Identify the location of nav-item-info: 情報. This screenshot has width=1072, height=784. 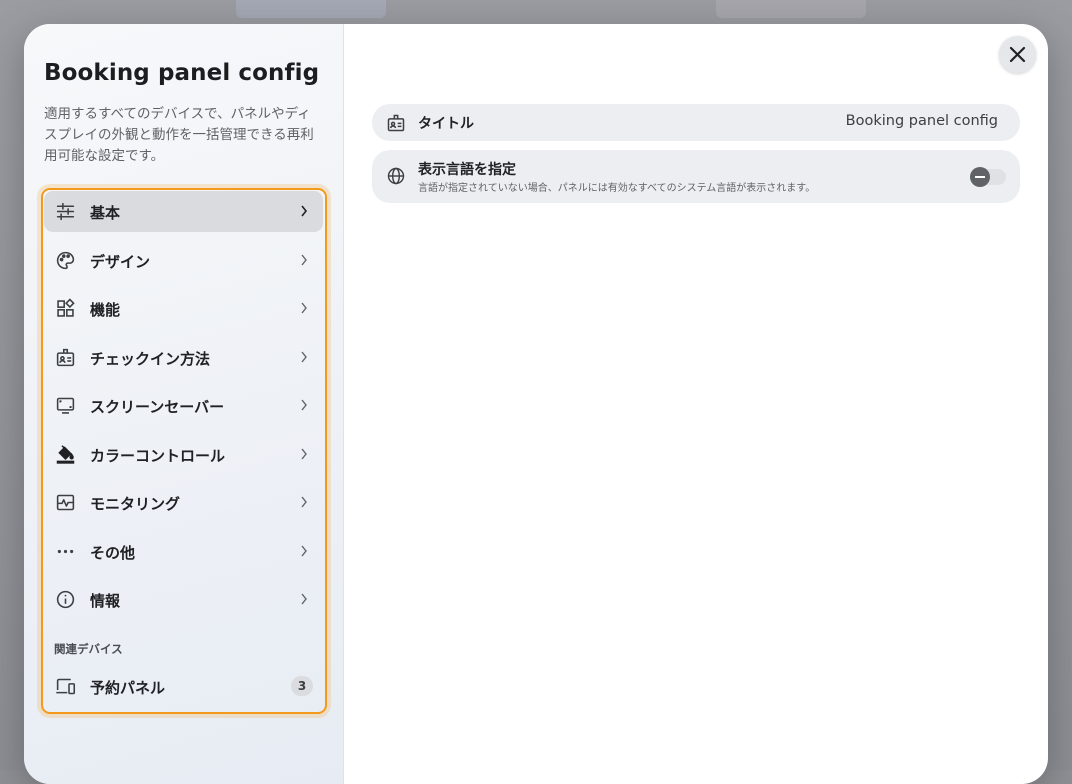
(183, 599).